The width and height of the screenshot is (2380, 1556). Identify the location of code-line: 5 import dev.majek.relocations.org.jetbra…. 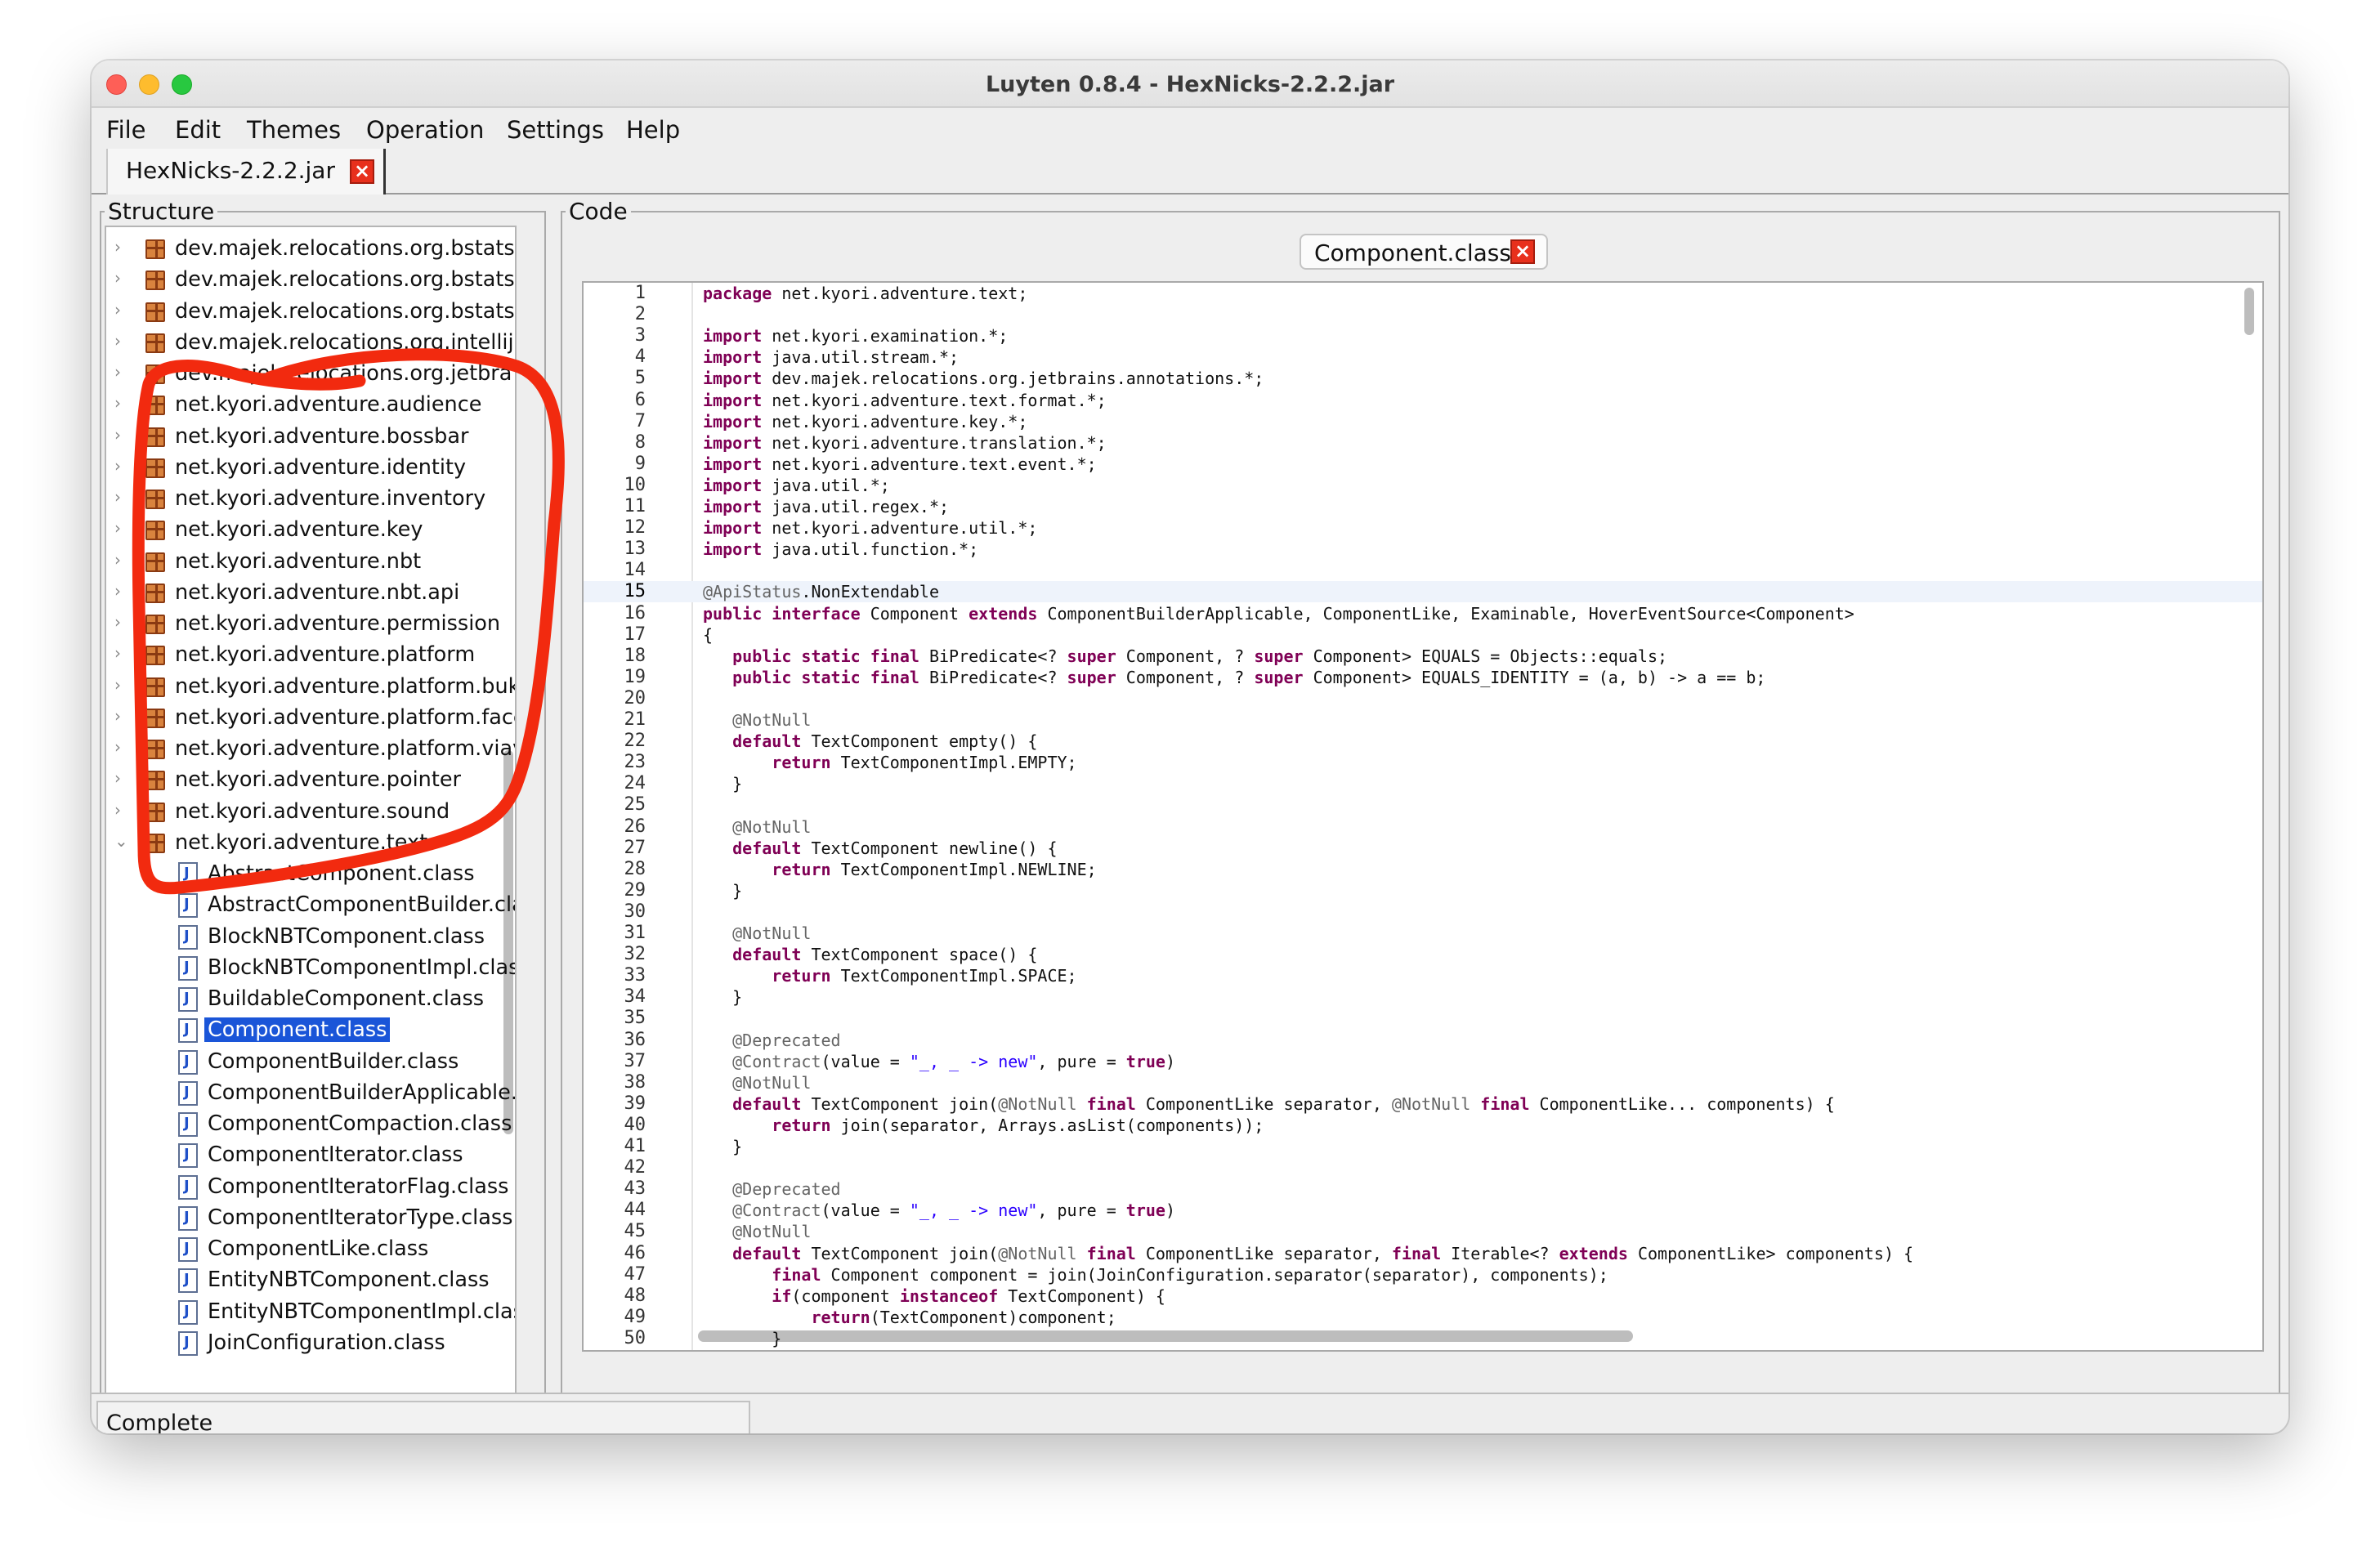
(1423, 379).